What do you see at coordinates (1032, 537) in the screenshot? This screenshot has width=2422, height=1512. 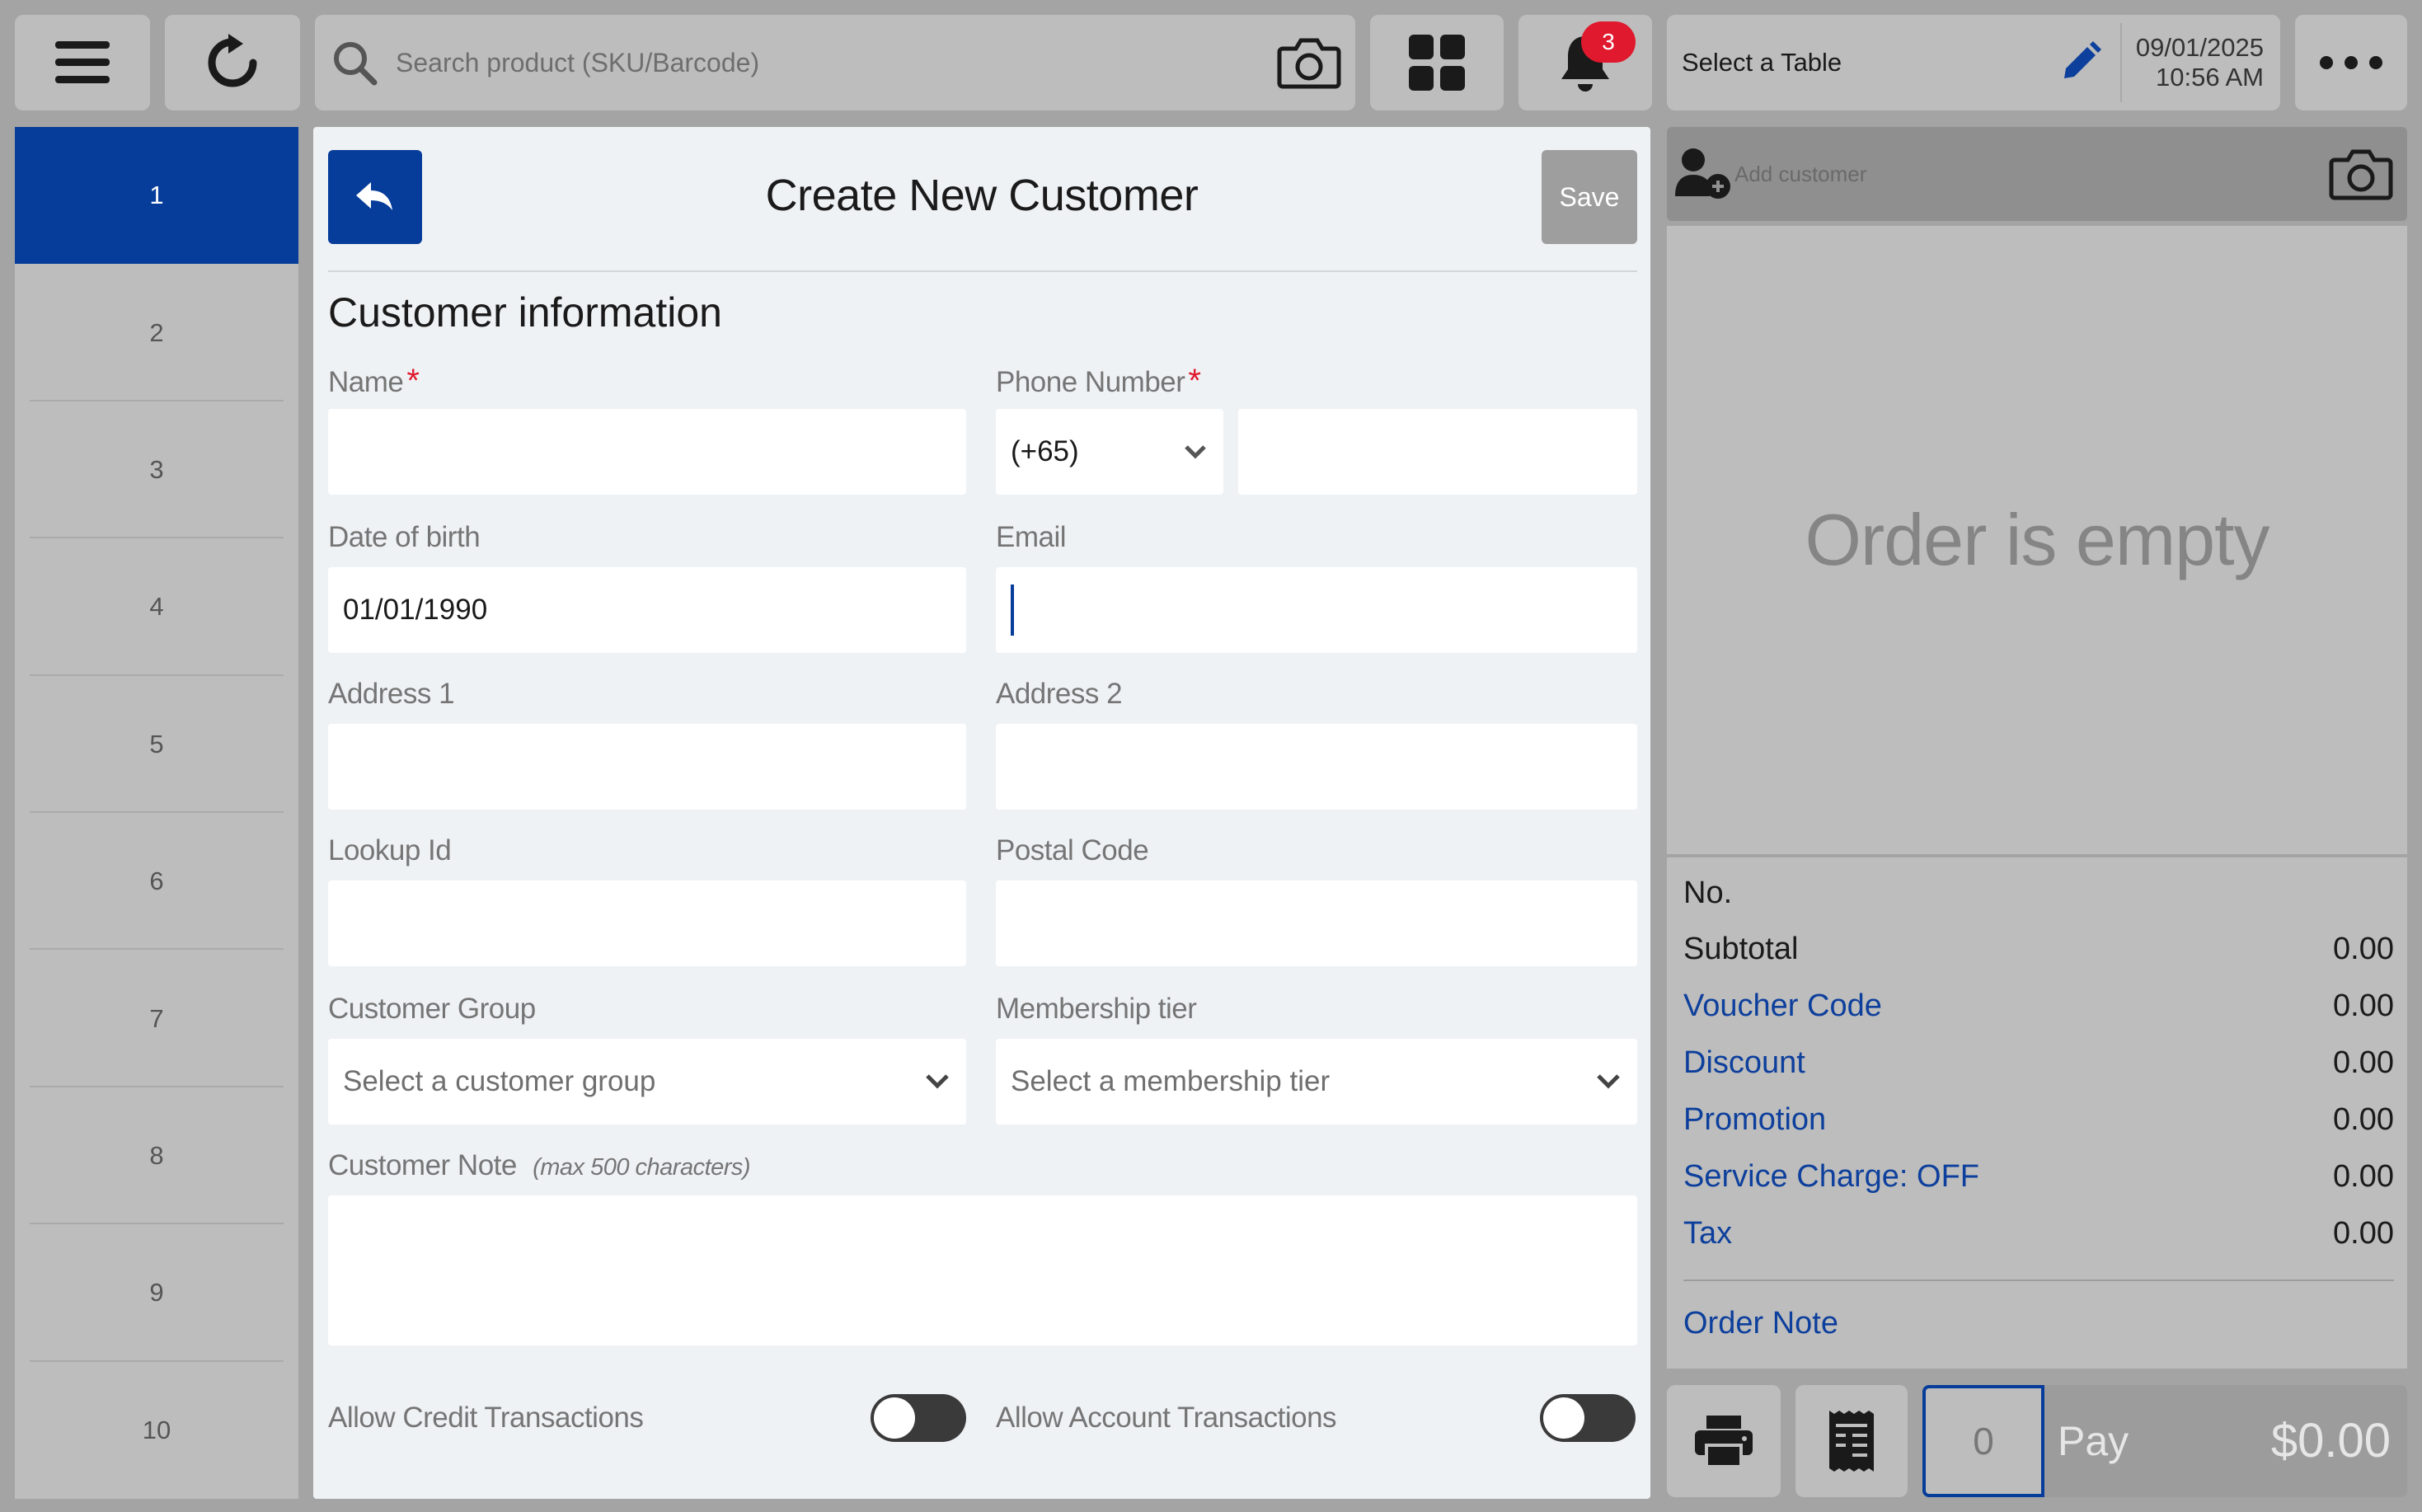 I see `email-label: Email` at bounding box center [1032, 537].